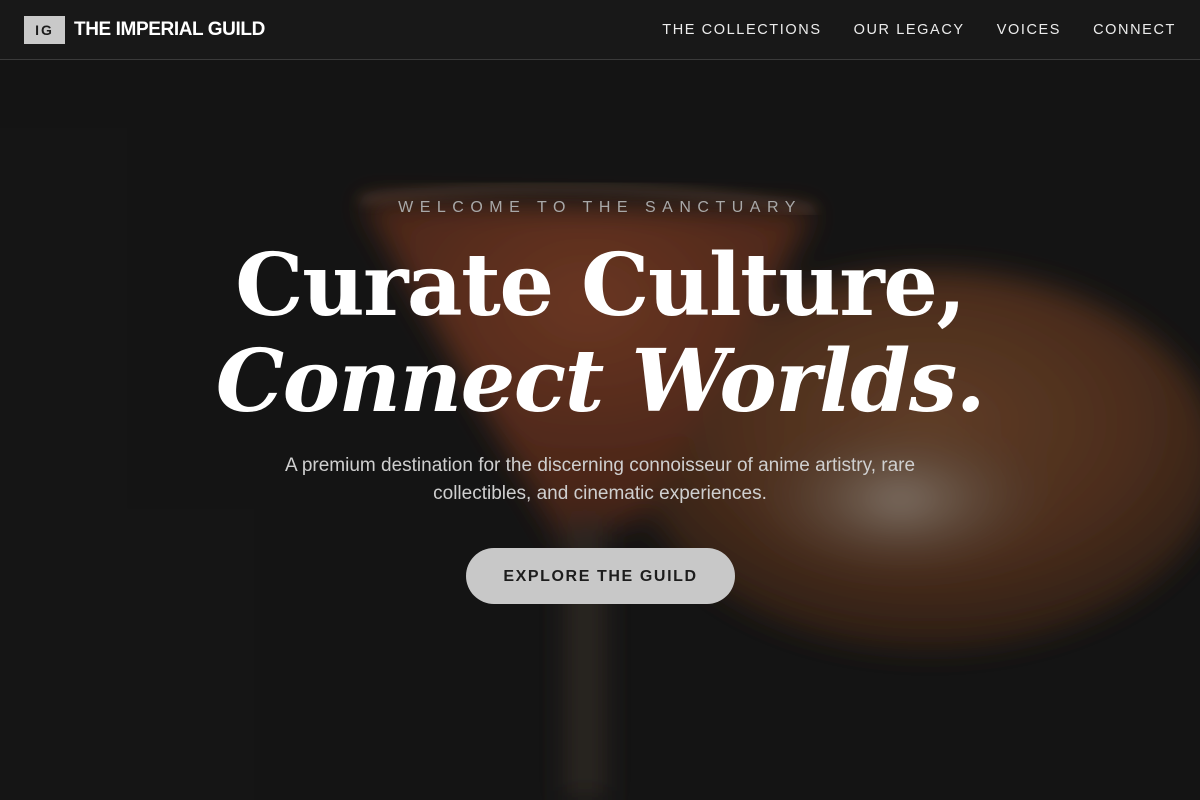 Image resolution: width=1200 pixels, height=800 pixels. What do you see at coordinates (600, 381) in the screenshot?
I see `headline-line-2: Connect Worlds.` at bounding box center [600, 381].